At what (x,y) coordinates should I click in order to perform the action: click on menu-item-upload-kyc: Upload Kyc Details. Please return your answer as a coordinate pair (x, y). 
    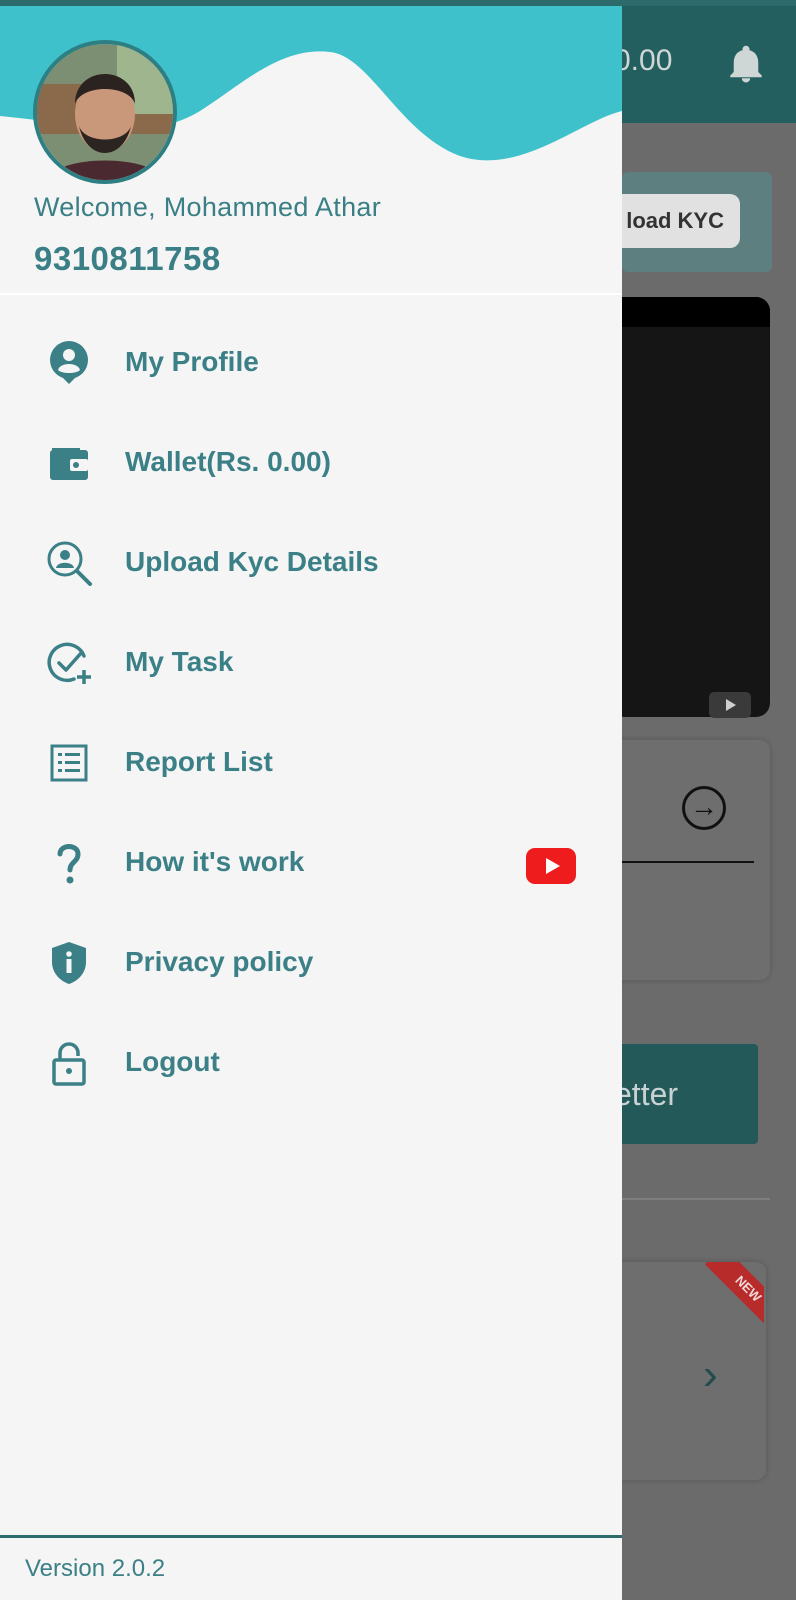
    Looking at the image, I should click on (311, 562).